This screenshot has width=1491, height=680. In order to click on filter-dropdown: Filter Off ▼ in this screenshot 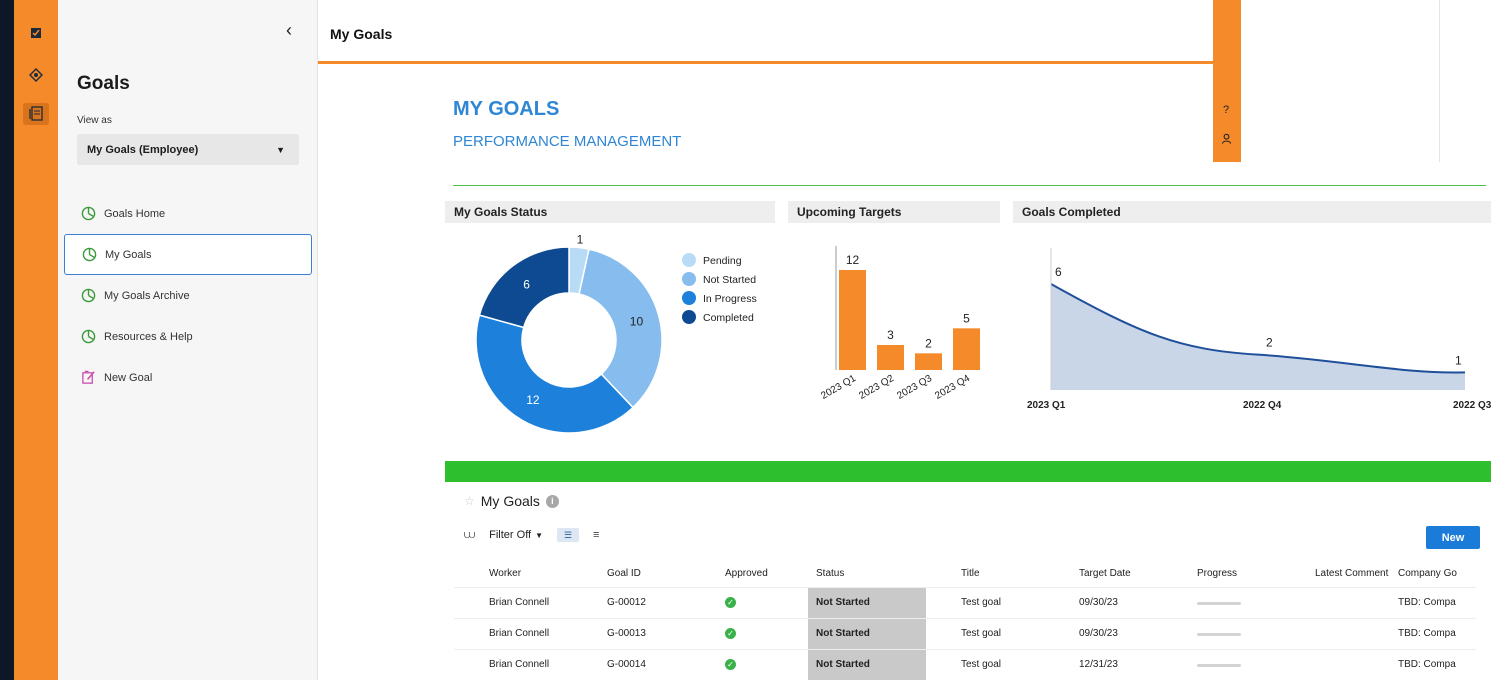, I will do `click(516, 535)`.